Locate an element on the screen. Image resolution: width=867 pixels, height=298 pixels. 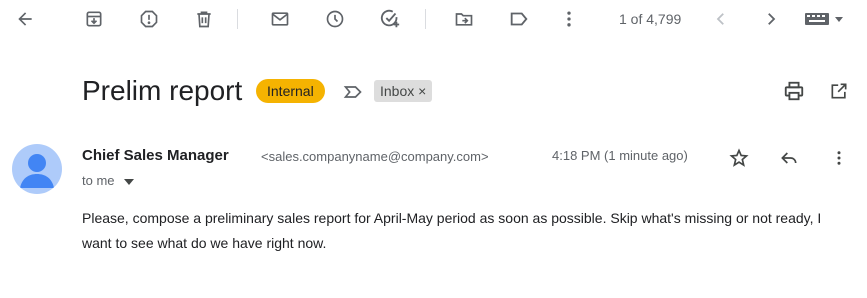
older-chevron-right-icon is located at coordinates (771, 19).